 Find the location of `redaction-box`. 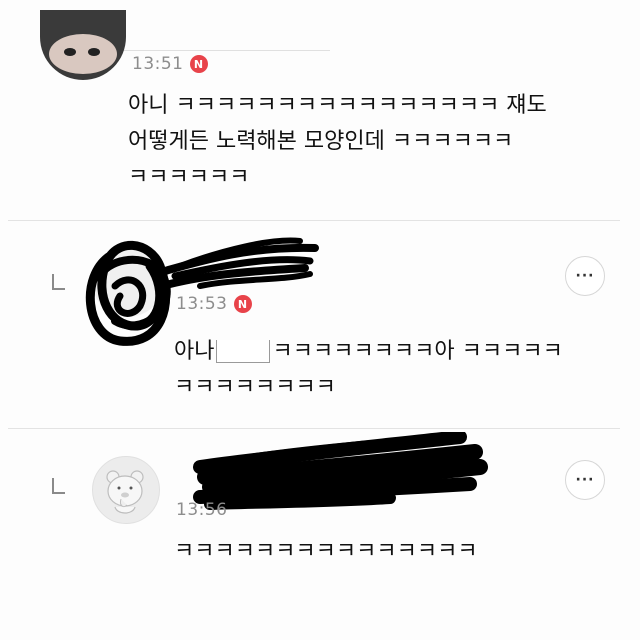

redaction-box is located at coordinates (243, 351).